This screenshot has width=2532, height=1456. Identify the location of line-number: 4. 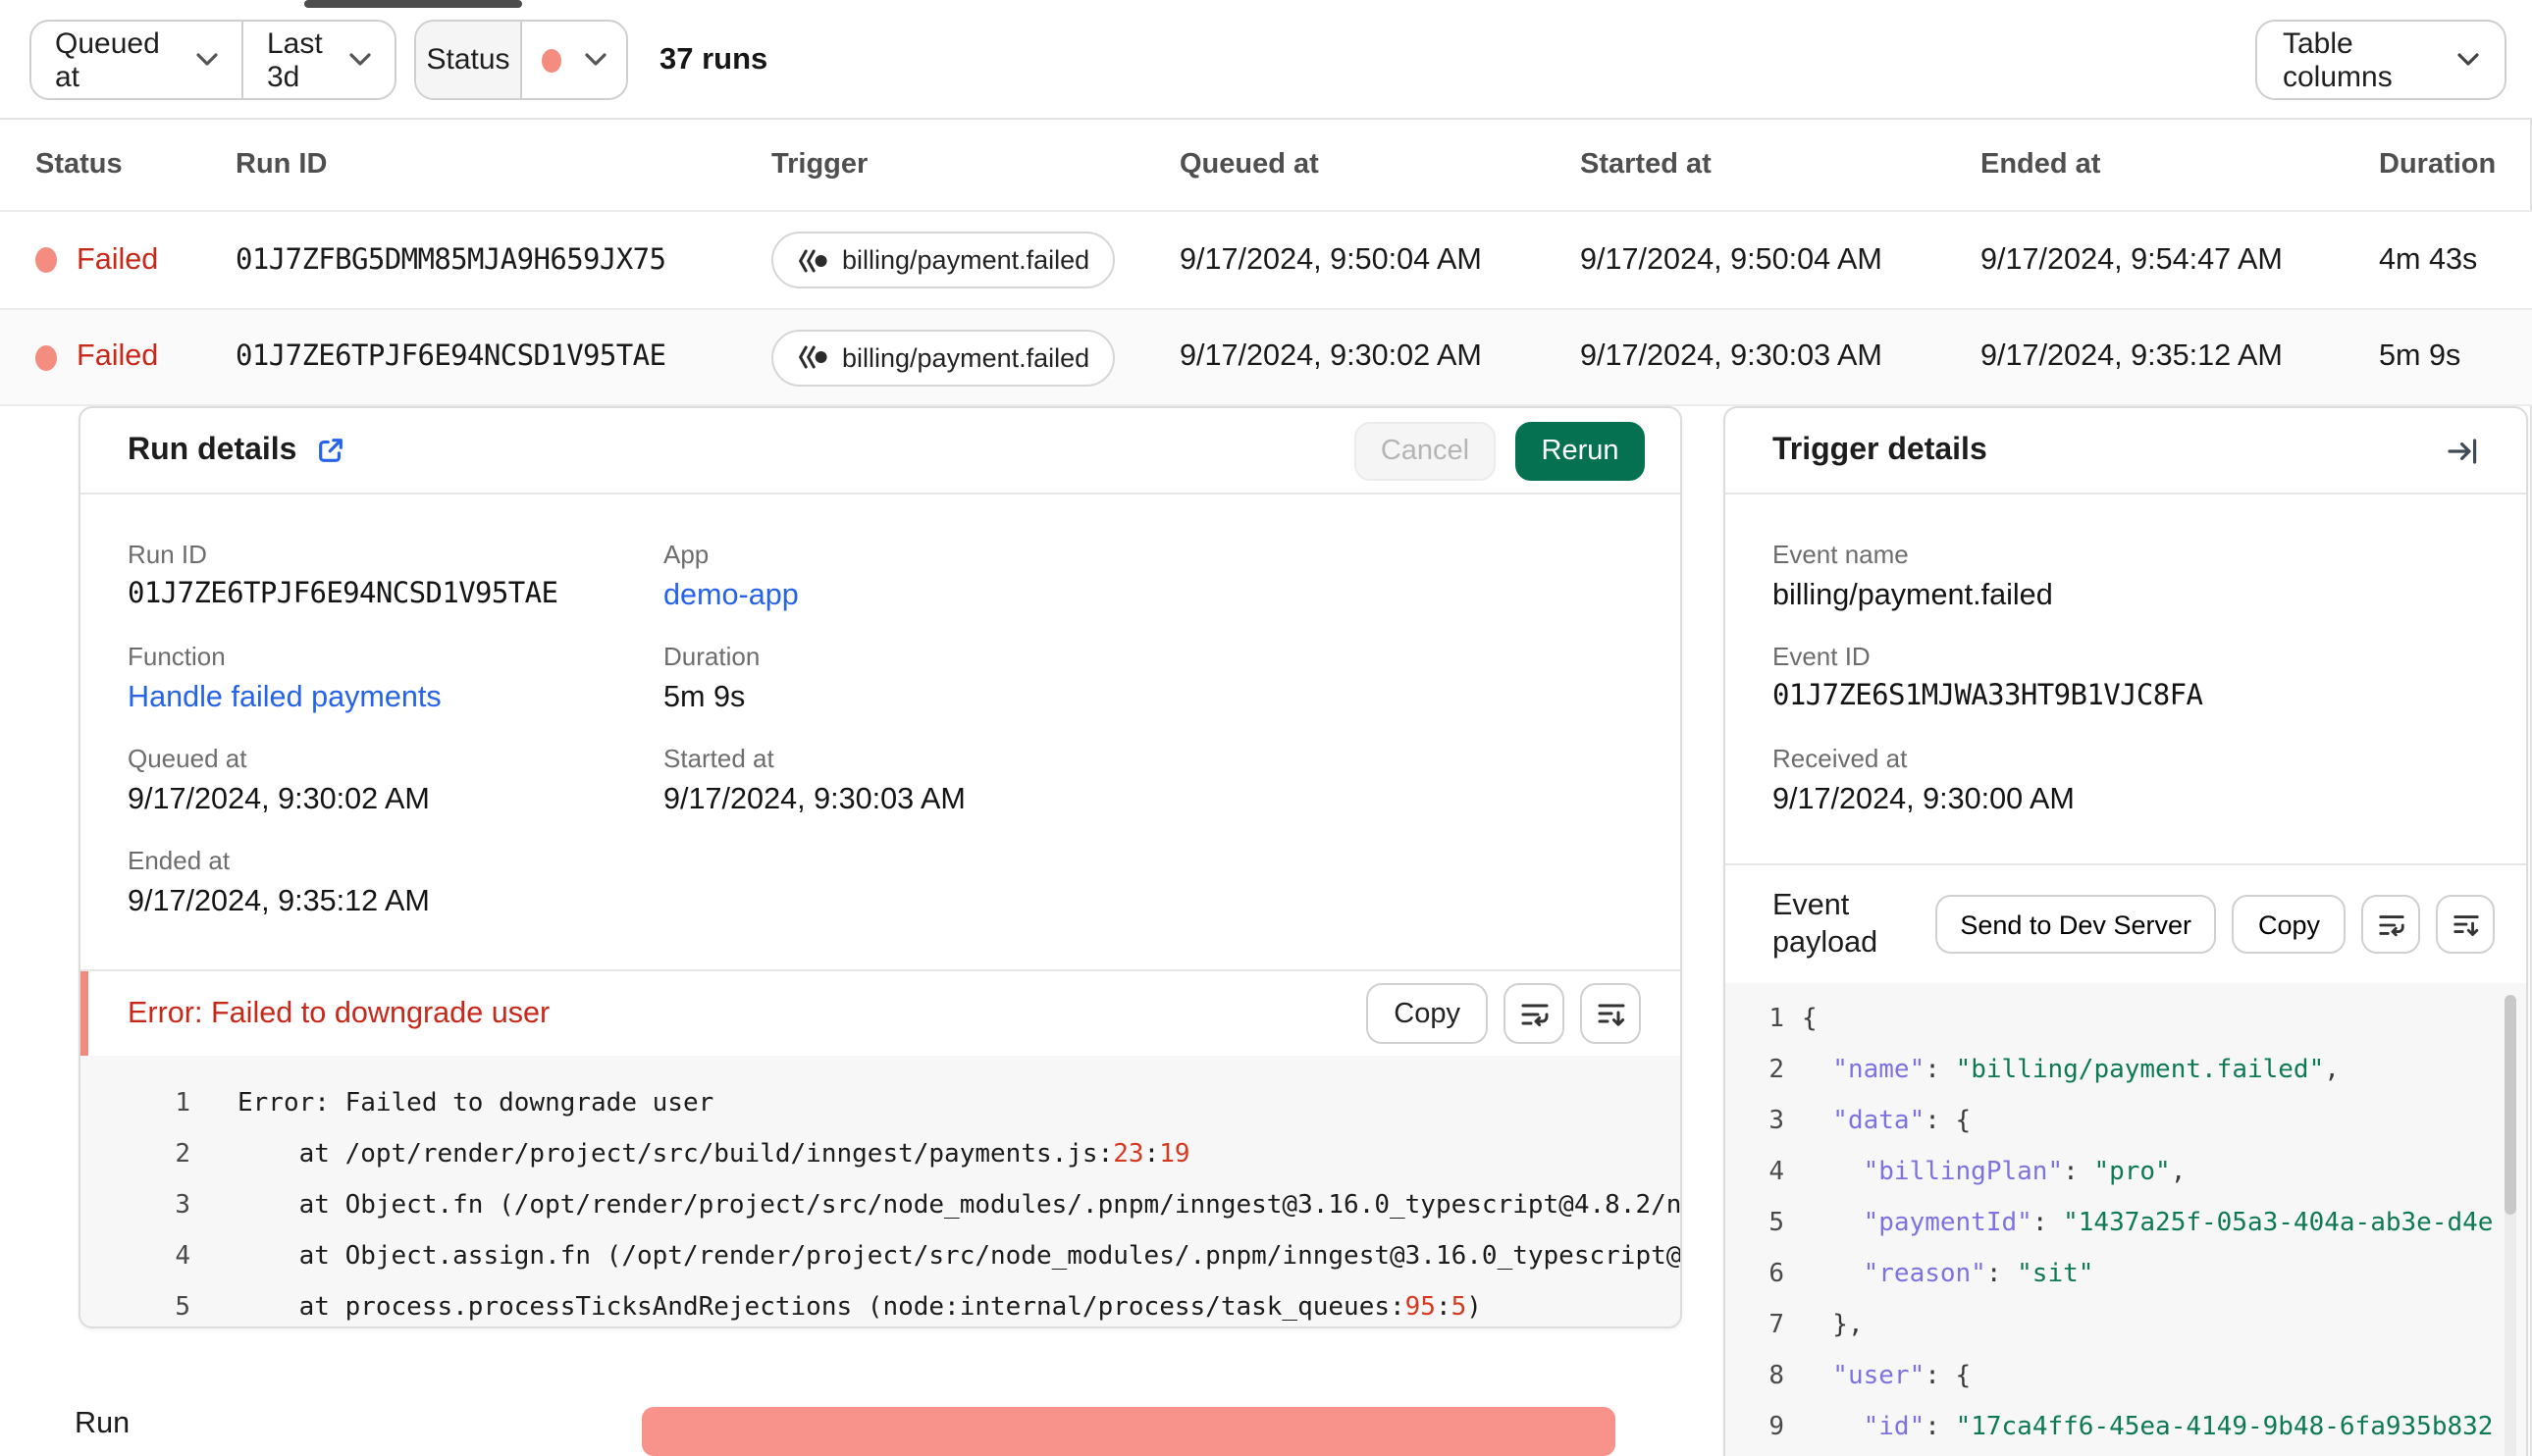
(182, 1257).